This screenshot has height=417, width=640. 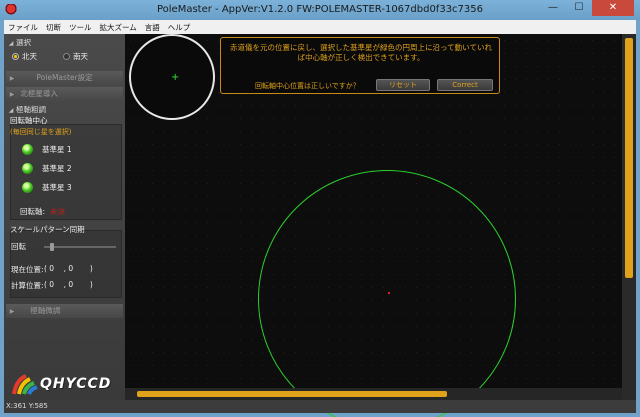 I want to click on calc-pos-label: 計算位置:, so click(x=27, y=285).